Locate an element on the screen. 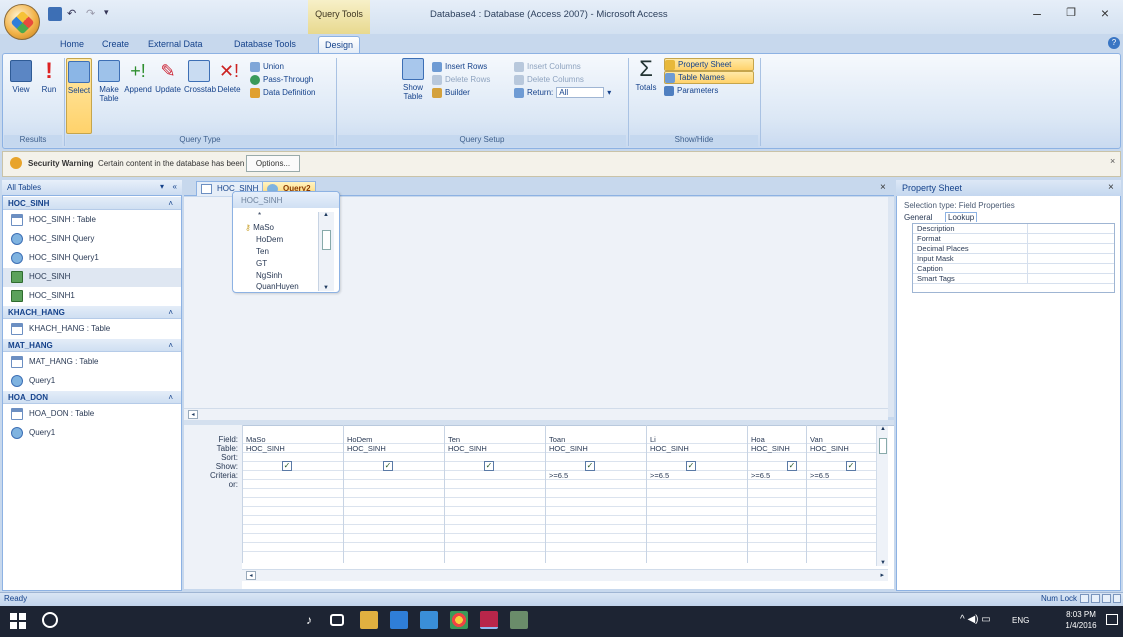 This screenshot has width=1123, height=637. datasheet-view-icon is located at coordinates (1084, 598).